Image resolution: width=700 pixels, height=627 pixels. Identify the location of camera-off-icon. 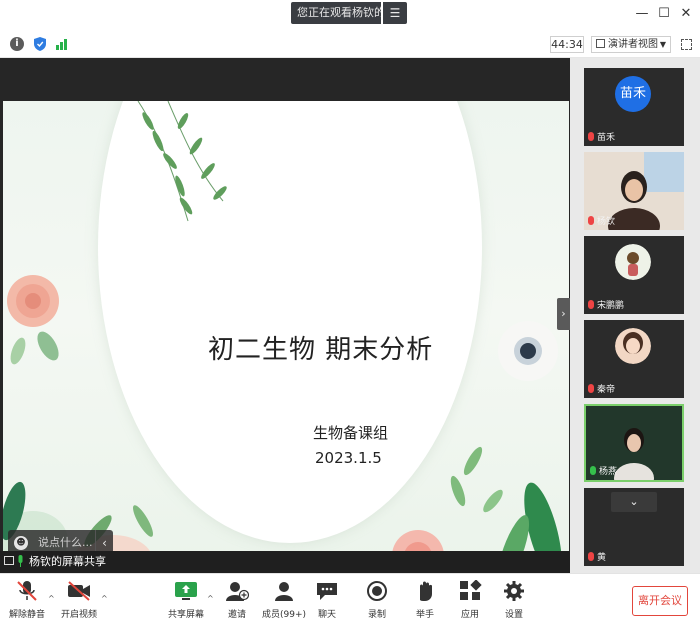
(79, 591).